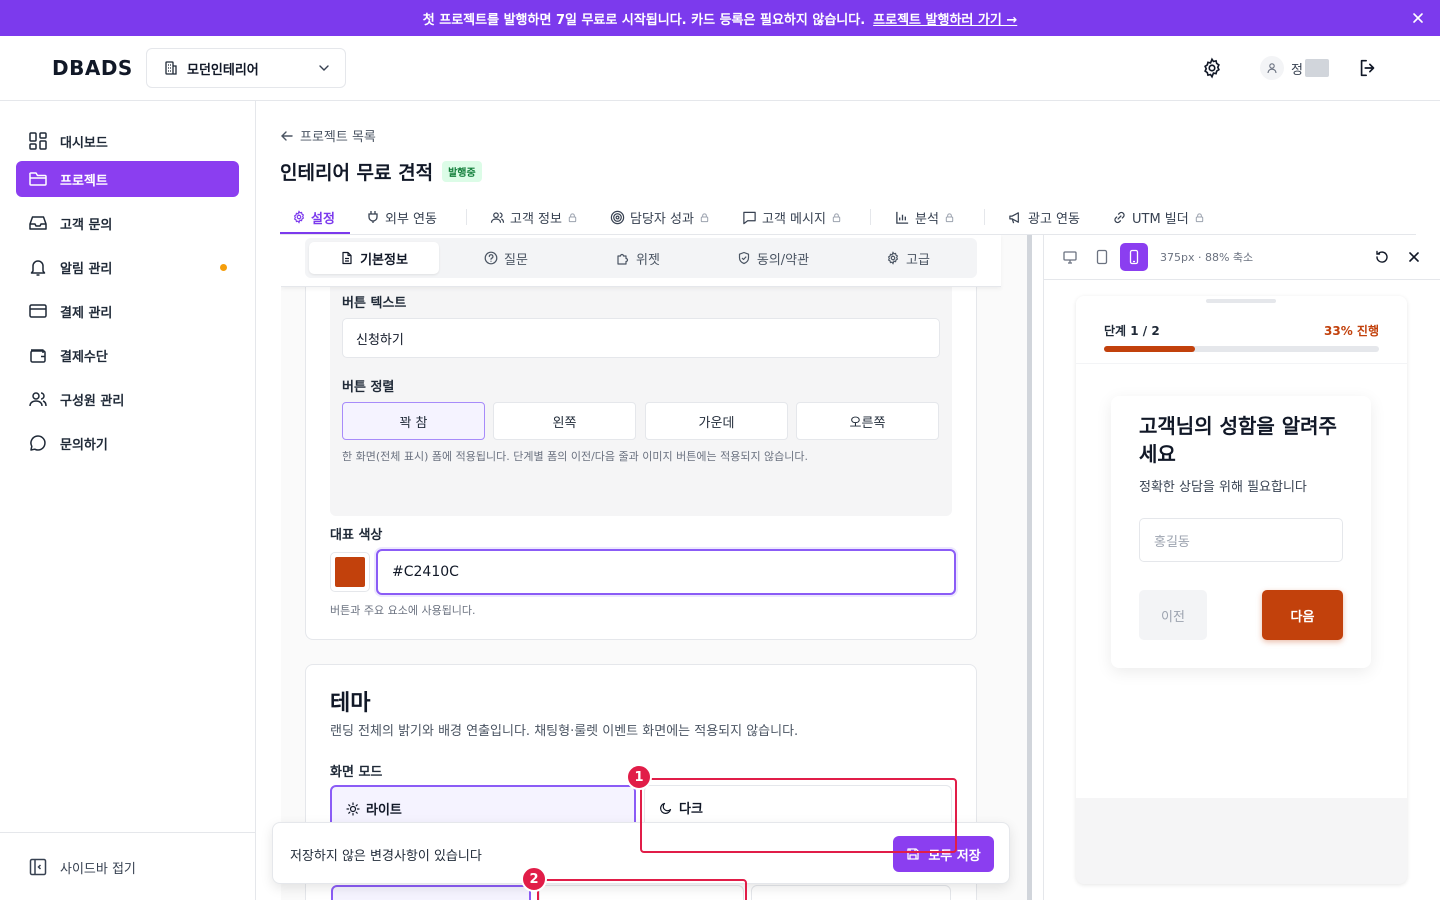 The width and height of the screenshot is (1440, 900). Describe the element at coordinates (564, 421) in the screenshot. I see `align-left-button: 왼쪽` at that location.